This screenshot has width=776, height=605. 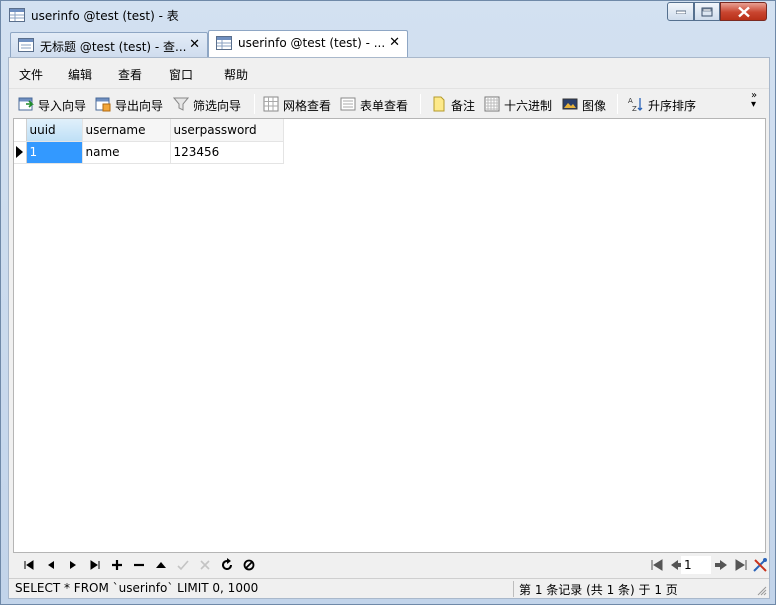 I want to click on record-navigator: 1, so click(x=390, y=565).